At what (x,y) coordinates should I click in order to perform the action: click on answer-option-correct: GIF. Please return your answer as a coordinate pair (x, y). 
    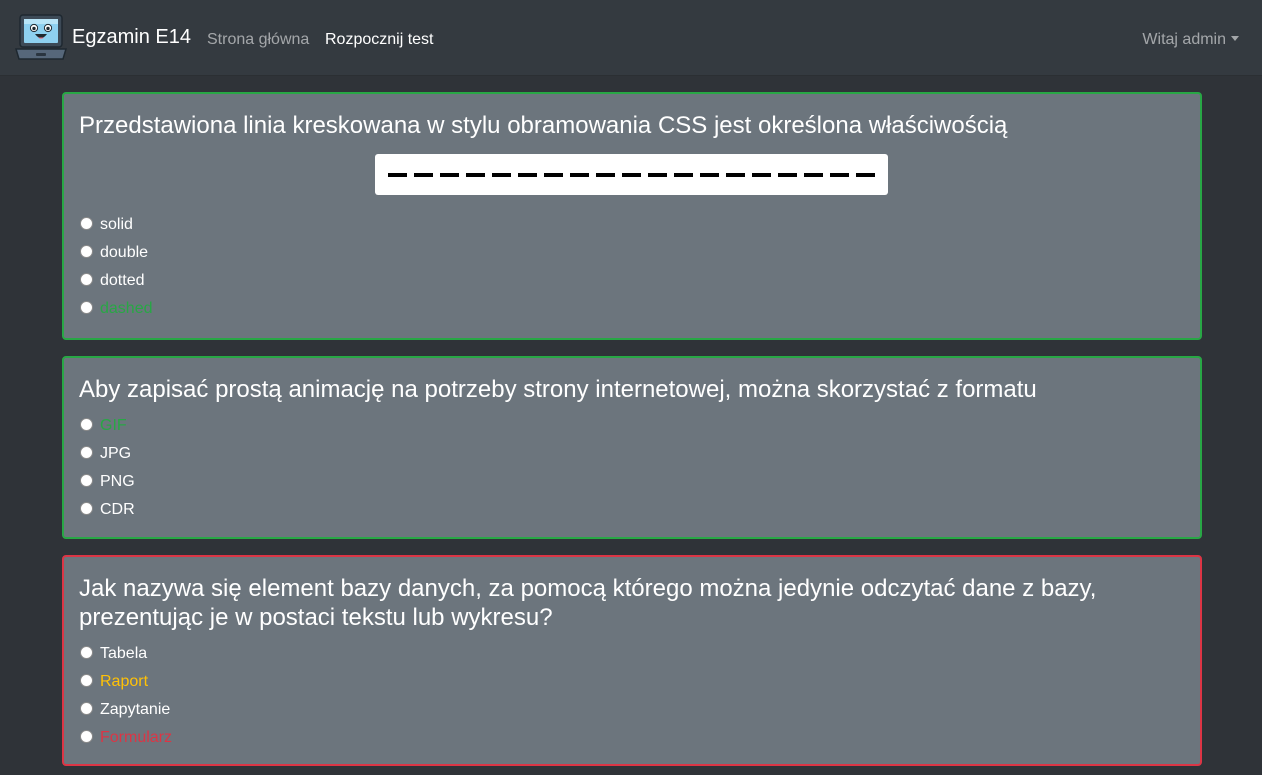
    Looking at the image, I should click on (107, 426).